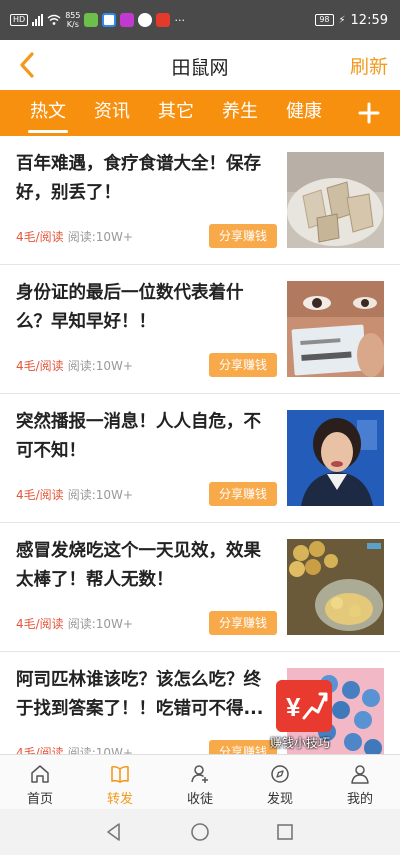 This screenshot has width=400, height=855. What do you see at coordinates (91, 20) in the screenshot?
I see `android-app-icon` at bounding box center [91, 20].